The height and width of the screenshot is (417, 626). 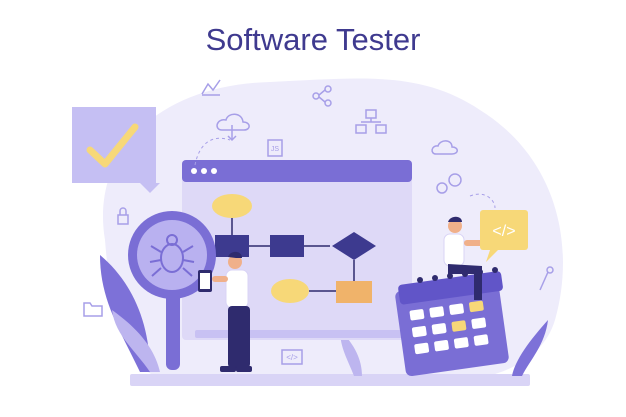 I want to click on floor-line, so click(x=330, y=380).